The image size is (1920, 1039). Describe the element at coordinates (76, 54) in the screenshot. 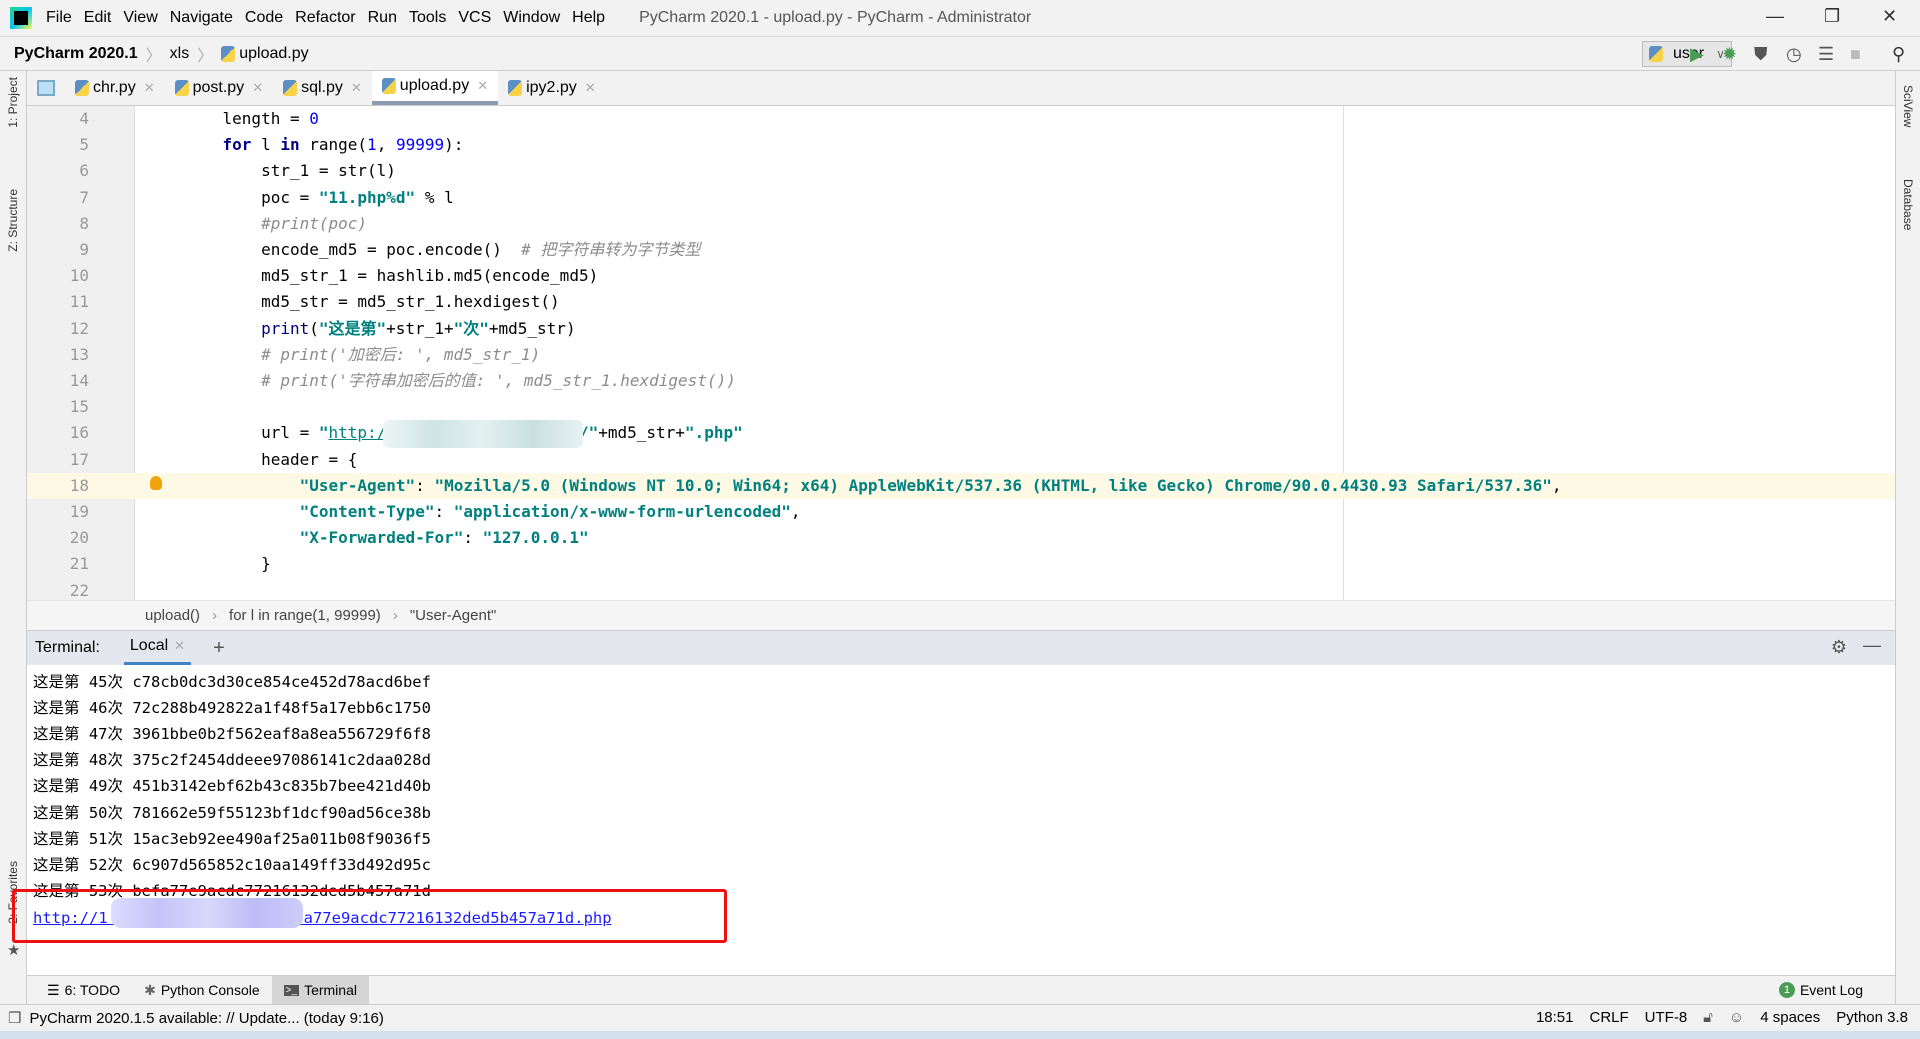

I see `crumb-project: PyCharm 2020.1` at that location.